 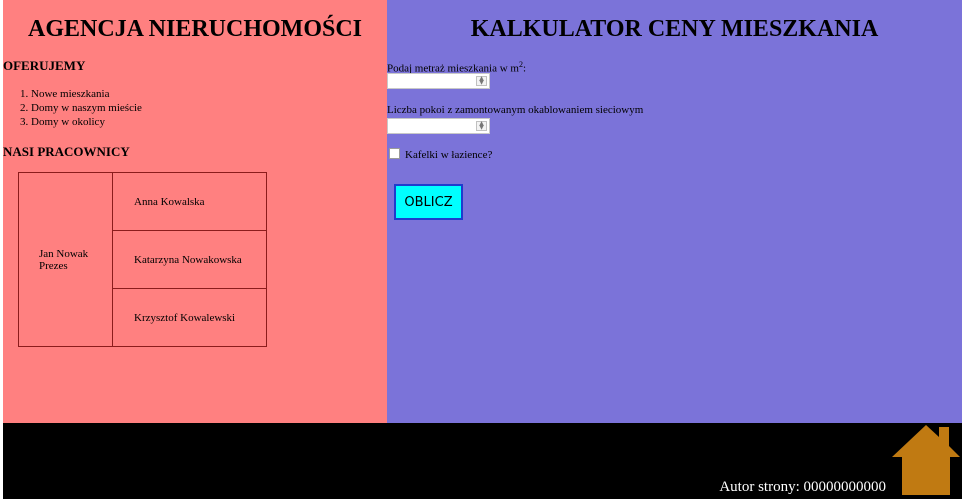 I want to click on employee-cell: Krzysztof Kowalewski, so click(x=189, y=317).